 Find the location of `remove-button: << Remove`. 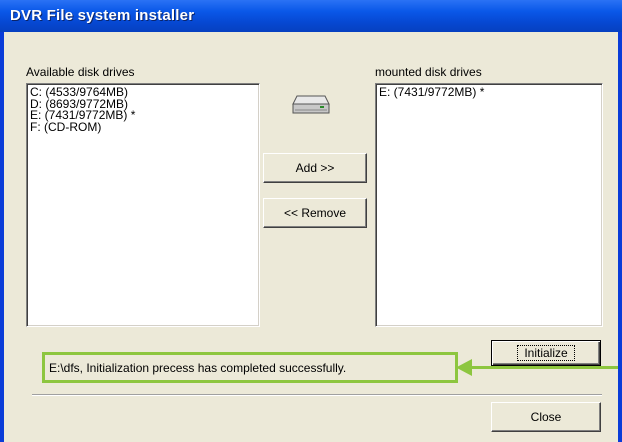

remove-button: << Remove is located at coordinates (315, 213).